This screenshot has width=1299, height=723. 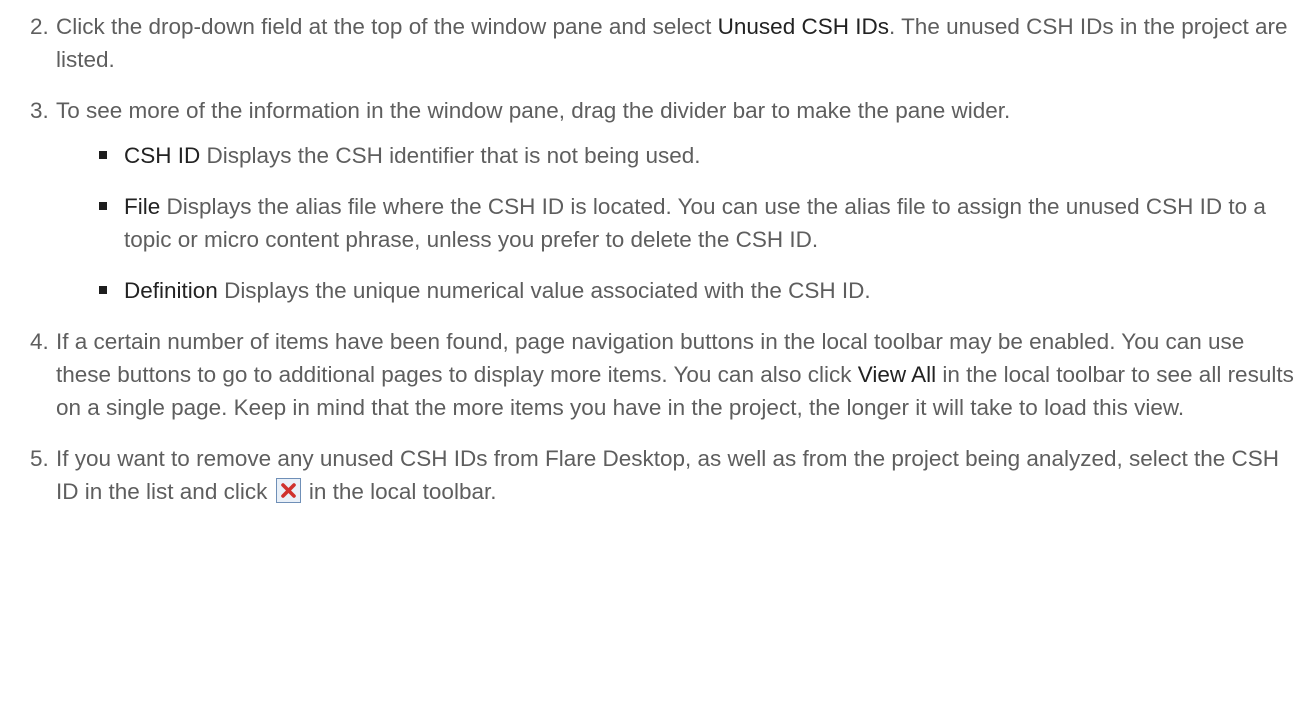 What do you see at coordinates (39, 110) in the screenshot?
I see `step-number: 3.` at bounding box center [39, 110].